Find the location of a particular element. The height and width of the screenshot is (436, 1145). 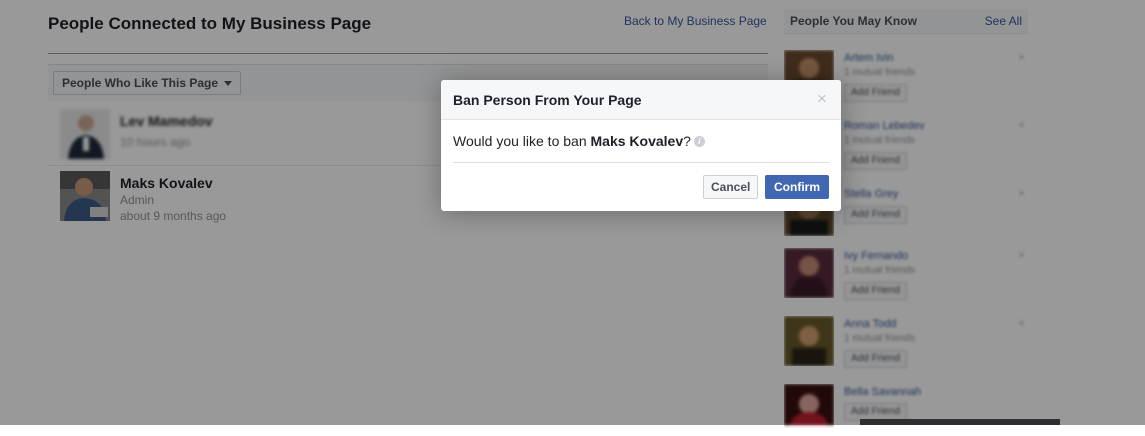

info-icon: i is located at coordinates (699, 141).